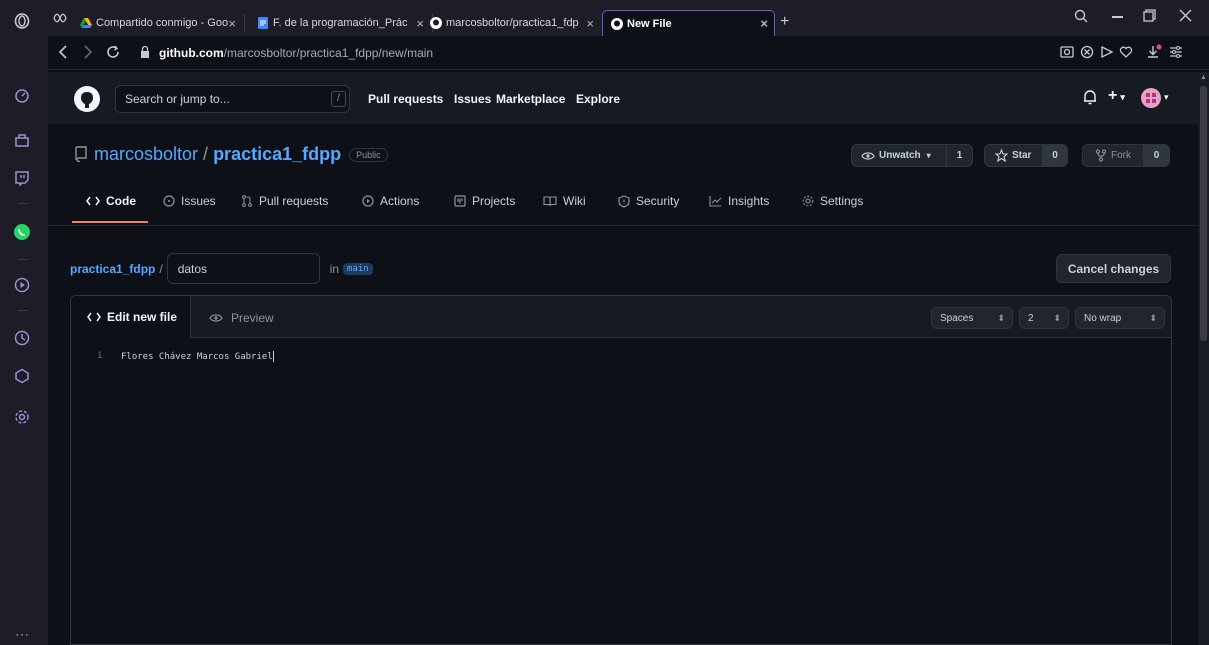  Describe the element at coordinates (277, 154) in the screenshot. I see `repo-name-link: practica1_fdpp` at that location.